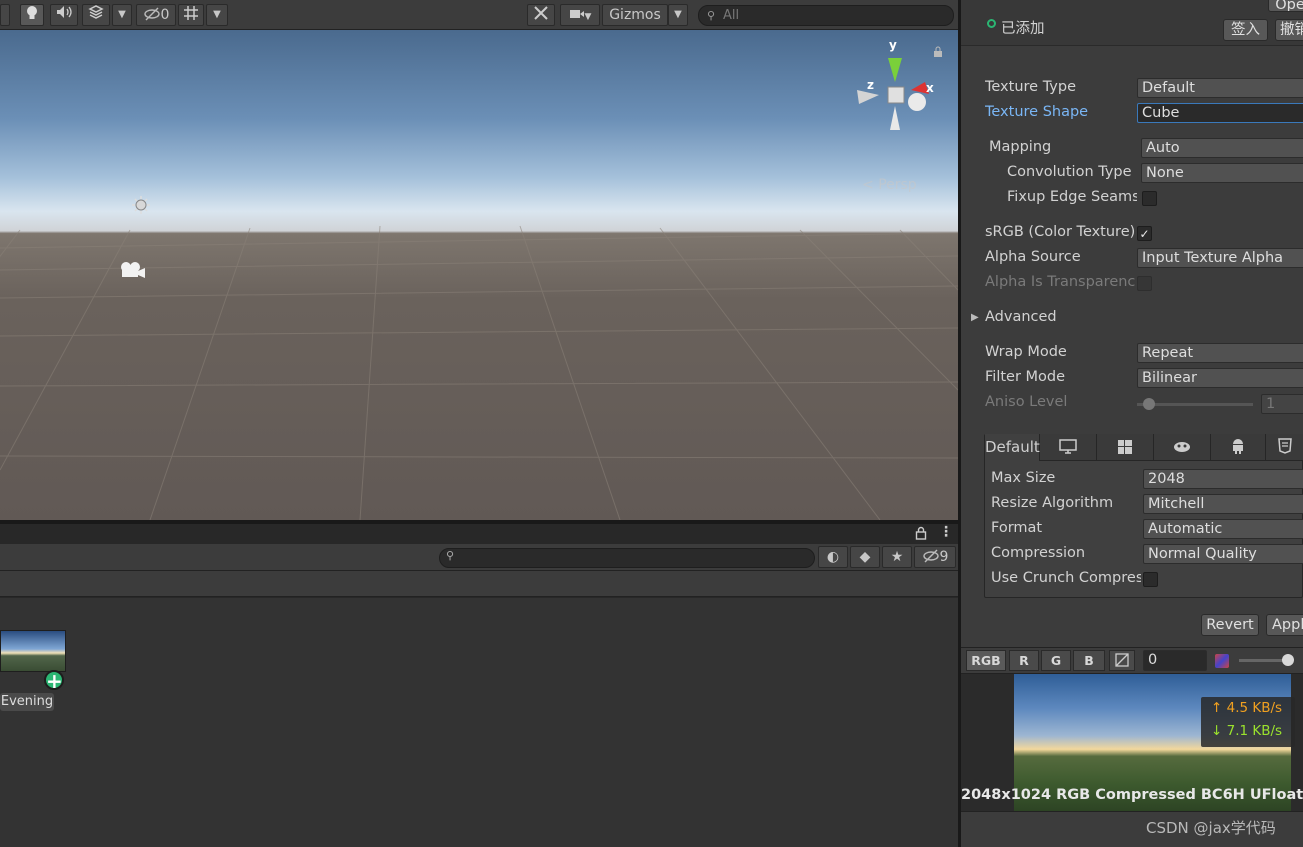 The image size is (1303, 847). I want to click on upload-speed-value: 4.5 KB/s, so click(1254, 708).